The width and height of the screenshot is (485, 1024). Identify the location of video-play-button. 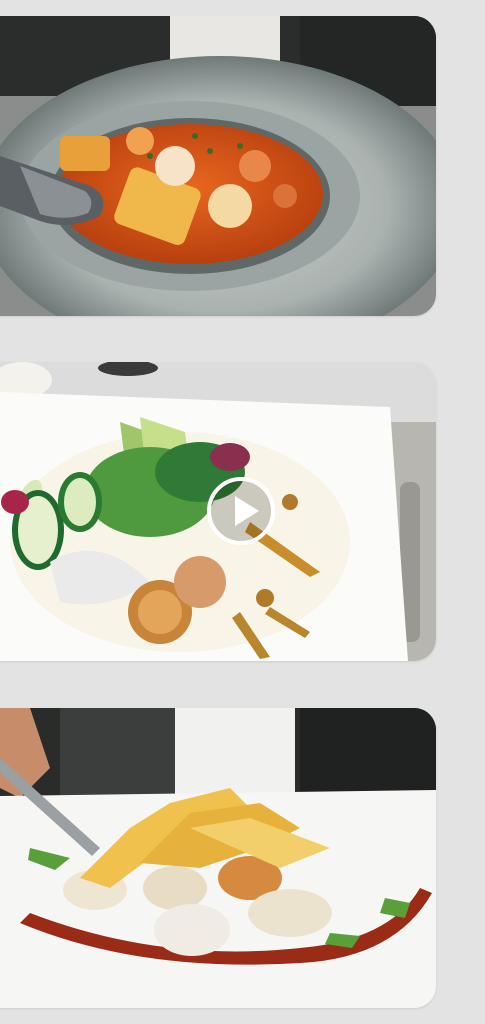
(241, 511).